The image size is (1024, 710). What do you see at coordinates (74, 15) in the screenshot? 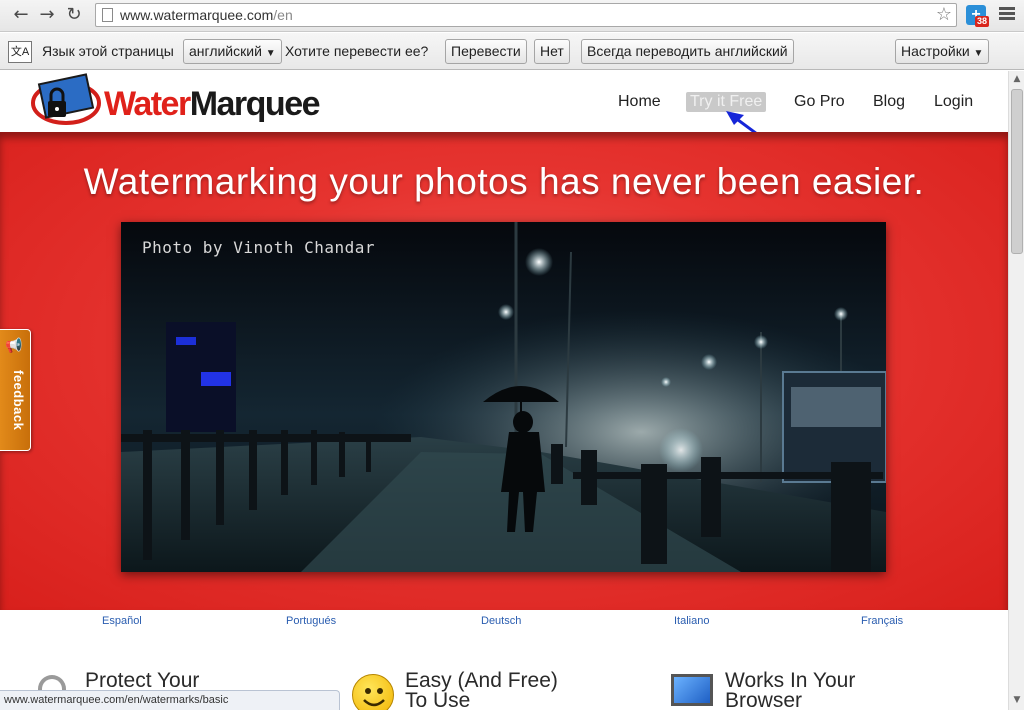
I see `reload-icon: ↻` at bounding box center [74, 15].